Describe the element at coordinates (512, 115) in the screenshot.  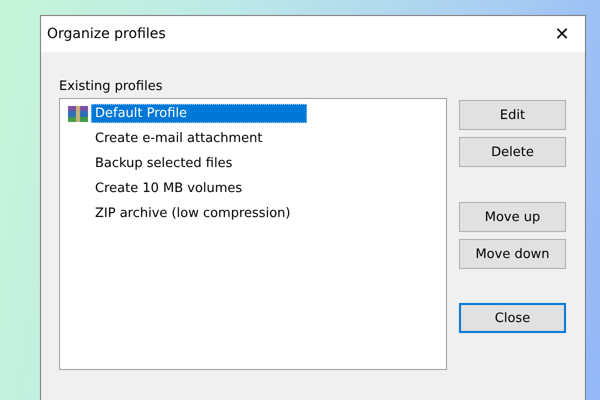
I see `dialog-button: Edit` at that location.